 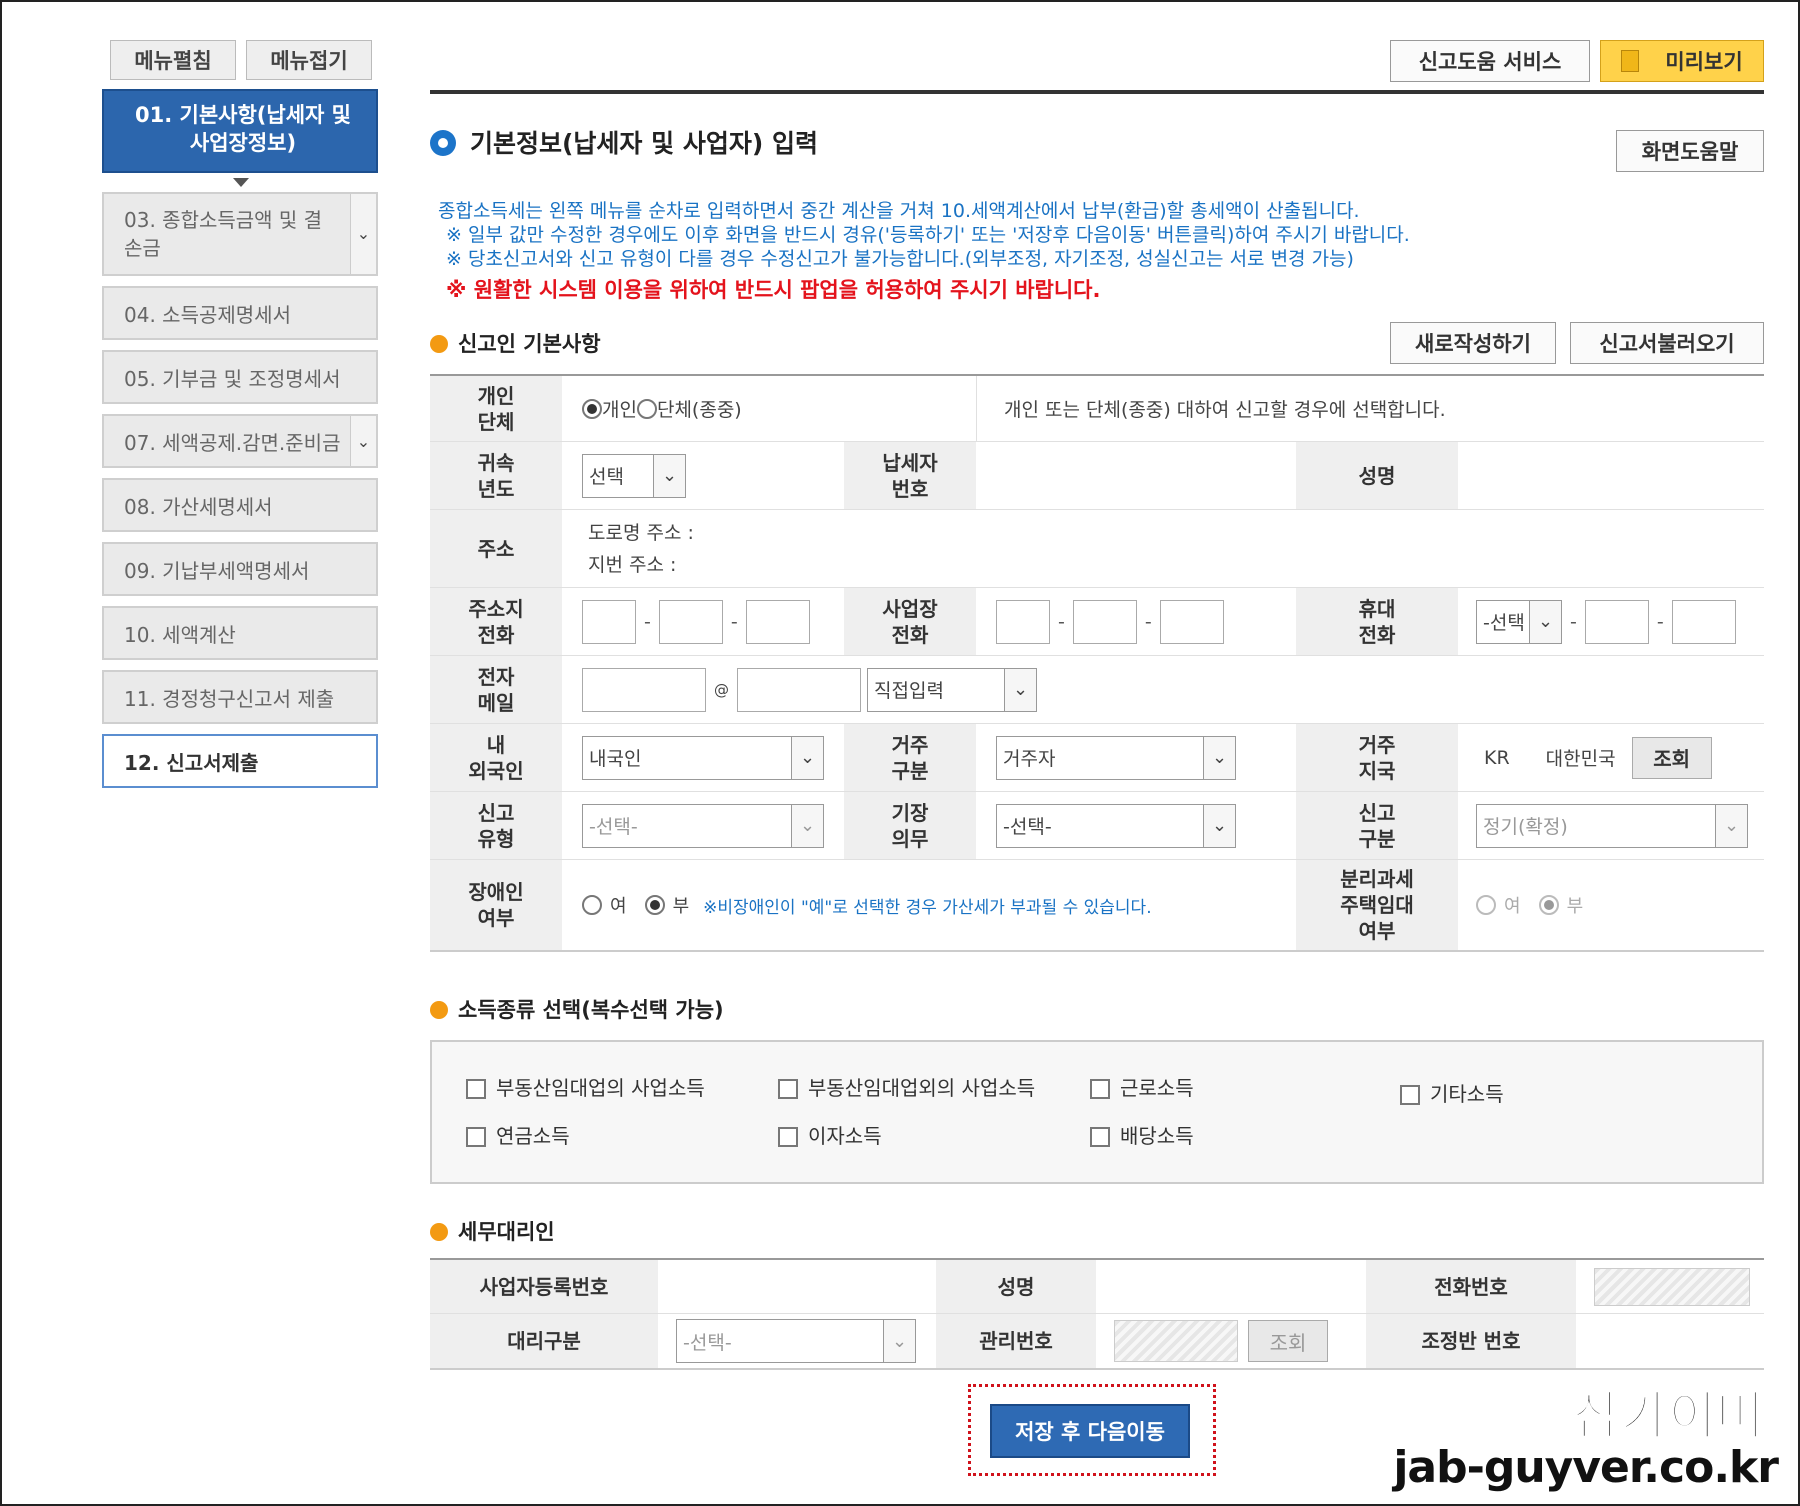 What do you see at coordinates (1452, 1092) in the screenshot?
I see `income-option: 기타소득` at bounding box center [1452, 1092].